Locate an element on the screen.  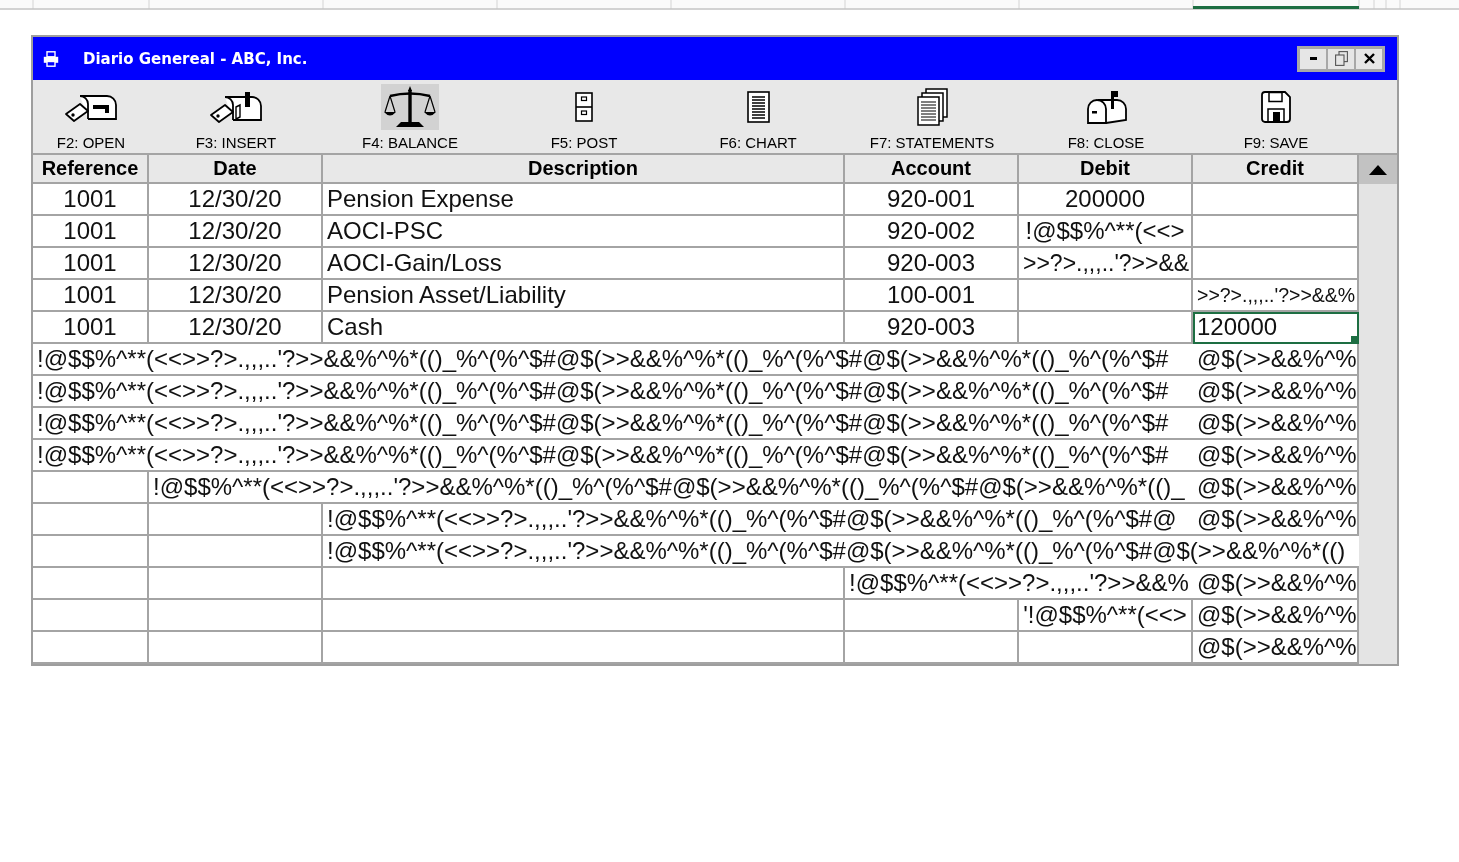
column-header: Debit is located at coordinates (1106, 169).